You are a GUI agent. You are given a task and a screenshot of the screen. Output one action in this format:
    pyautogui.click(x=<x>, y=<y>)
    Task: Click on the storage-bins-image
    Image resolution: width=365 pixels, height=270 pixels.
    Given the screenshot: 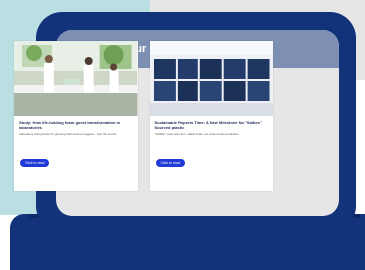 What is the action you would take?
    pyautogui.click(x=211, y=78)
    